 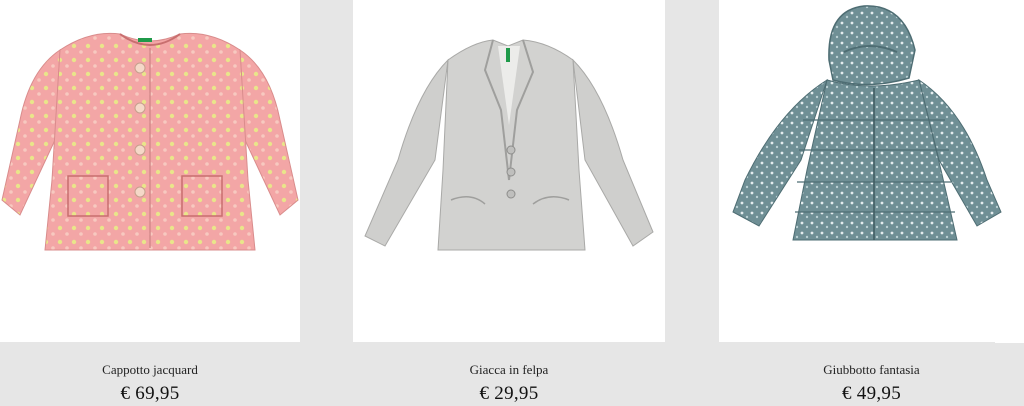 What do you see at coordinates (871, 370) in the screenshot?
I see `product-name: Giubbotto fantasia` at bounding box center [871, 370].